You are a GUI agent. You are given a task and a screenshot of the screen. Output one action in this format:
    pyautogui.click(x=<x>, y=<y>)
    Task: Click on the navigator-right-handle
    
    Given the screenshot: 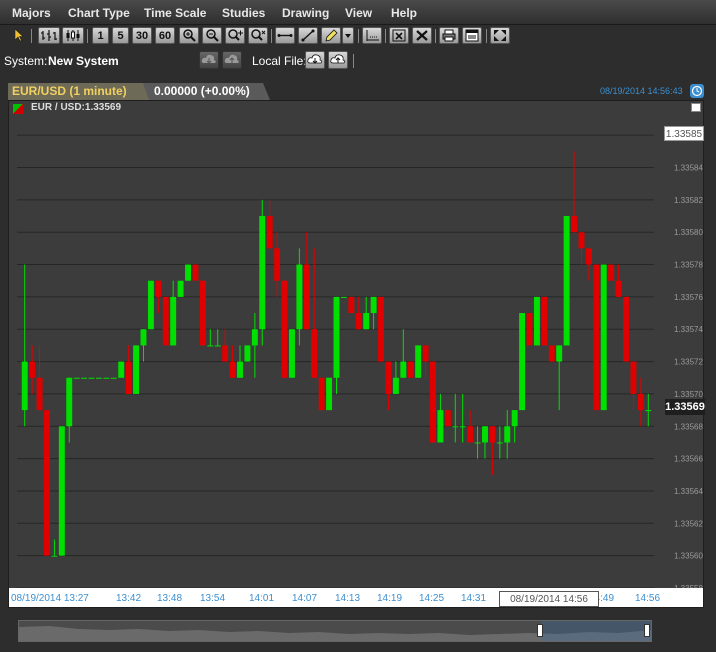 What is the action you would take?
    pyautogui.click(x=647, y=630)
    